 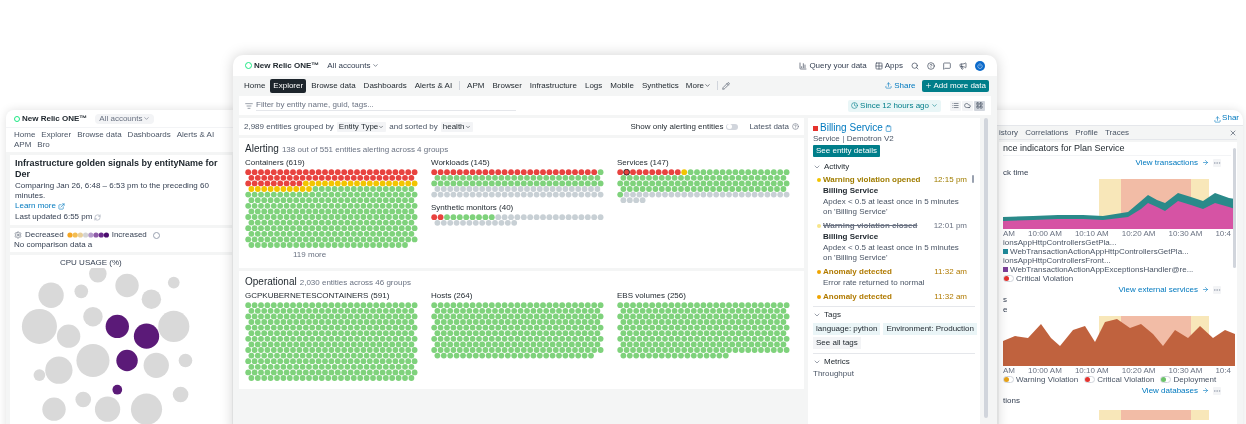 I want to click on tag-chip: Environment: Production, so click(x=930, y=329).